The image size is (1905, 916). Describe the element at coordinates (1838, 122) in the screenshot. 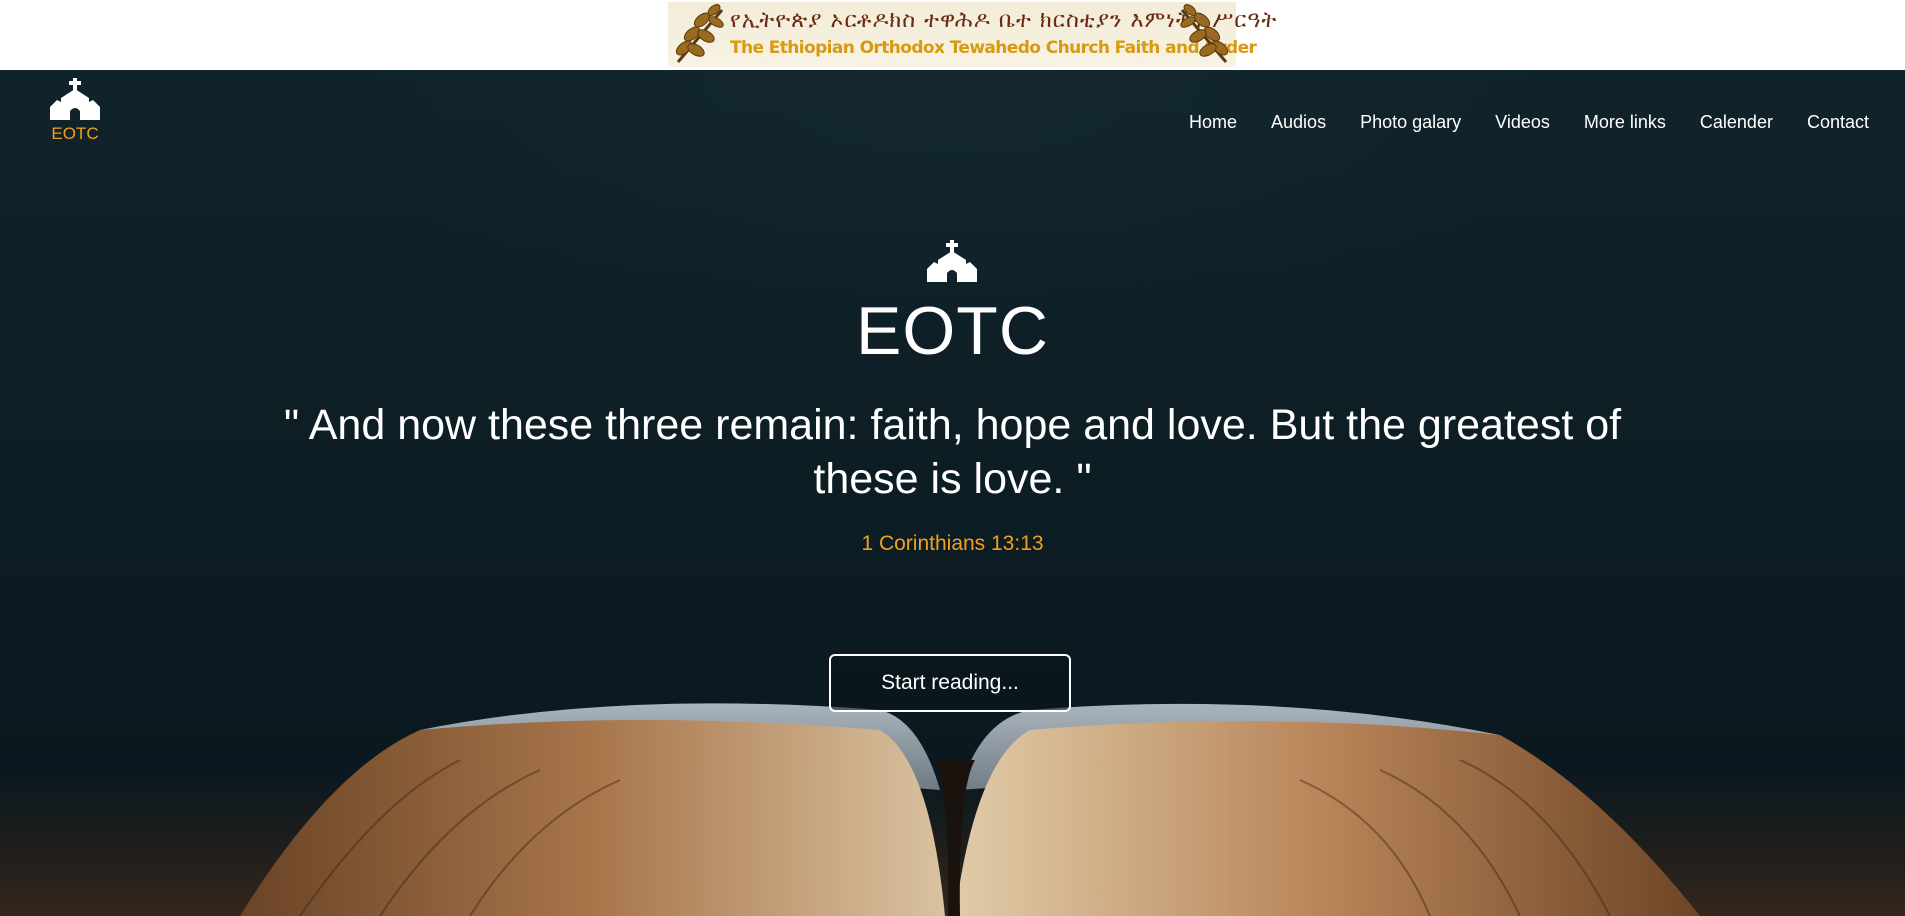

I see `nav-contact: Contact` at that location.